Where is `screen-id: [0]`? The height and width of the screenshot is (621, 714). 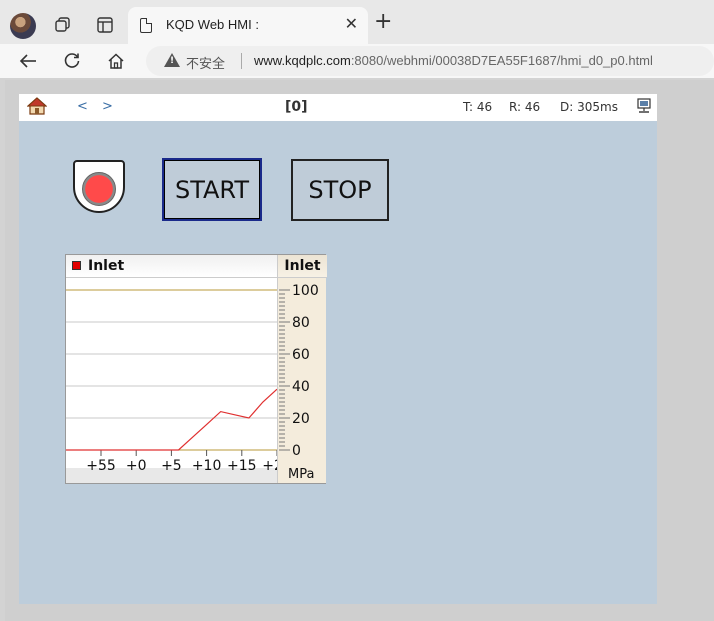
screen-id: [0] is located at coordinates (296, 107).